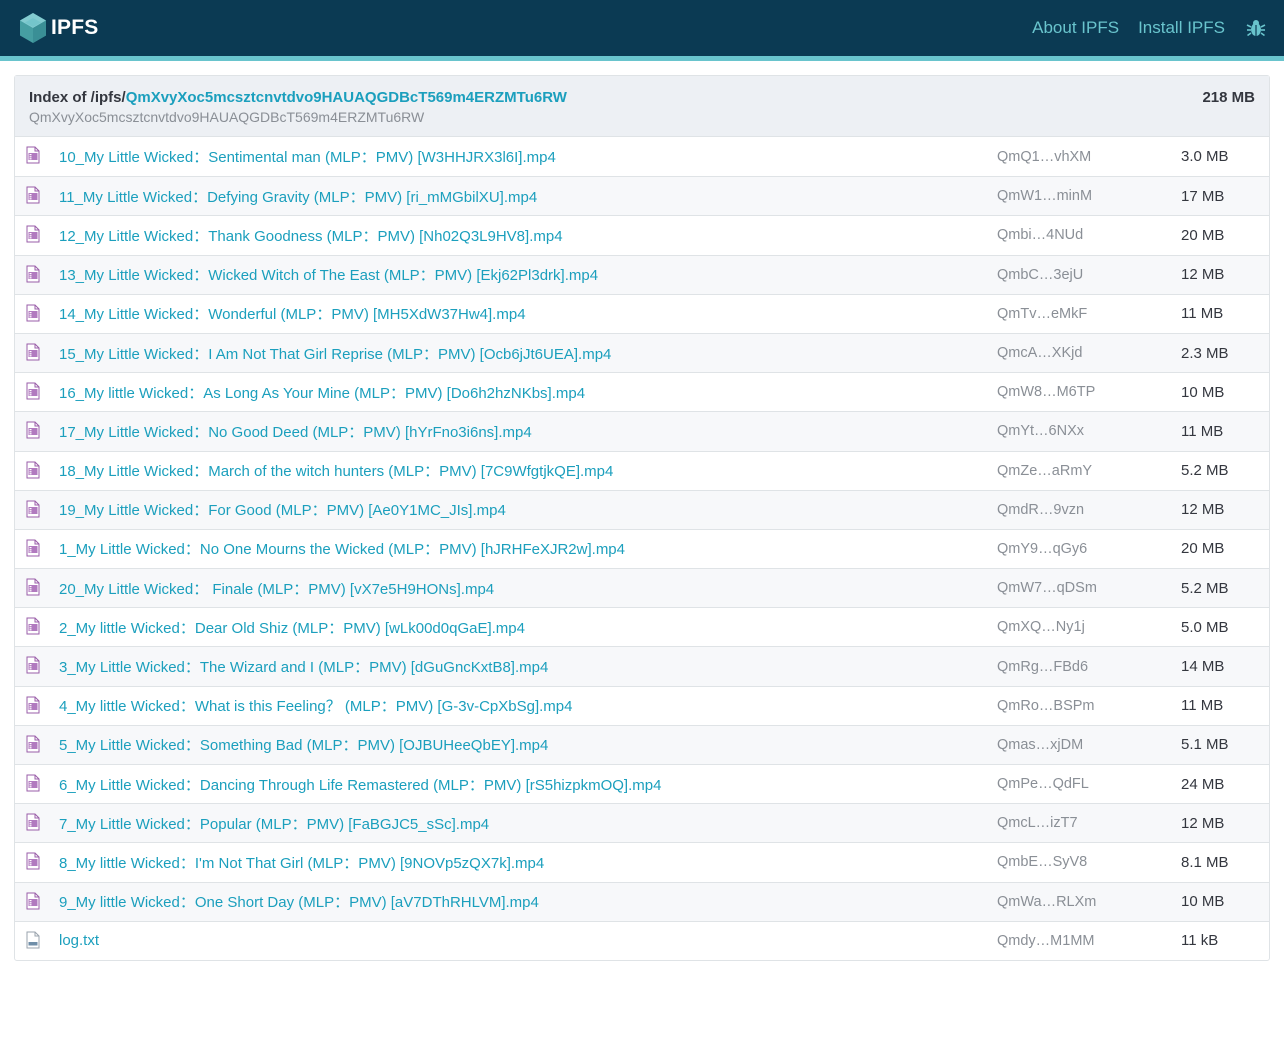 This screenshot has height=1044, width=1284. I want to click on file-hash: Qmdy…M1MM, so click(1045, 941).